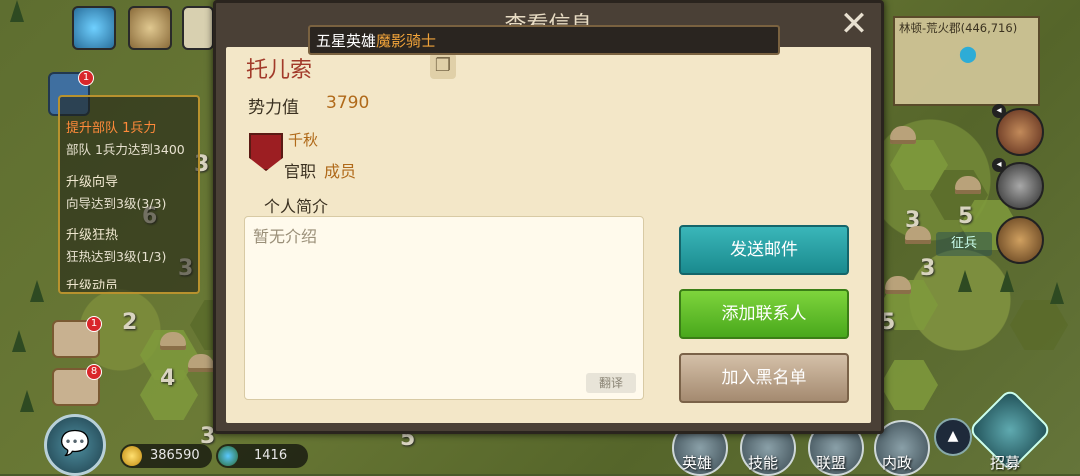  What do you see at coordinates (300, 171) in the screenshot?
I see `rank-label: 官职` at bounding box center [300, 171].